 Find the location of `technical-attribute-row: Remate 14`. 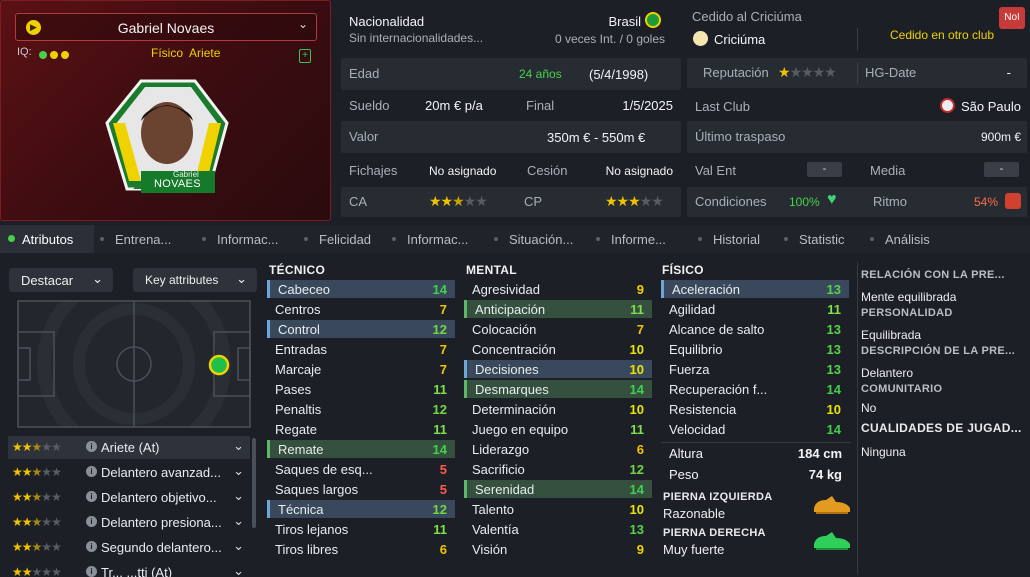

technical-attribute-row: Remate 14 is located at coordinates (361, 449).